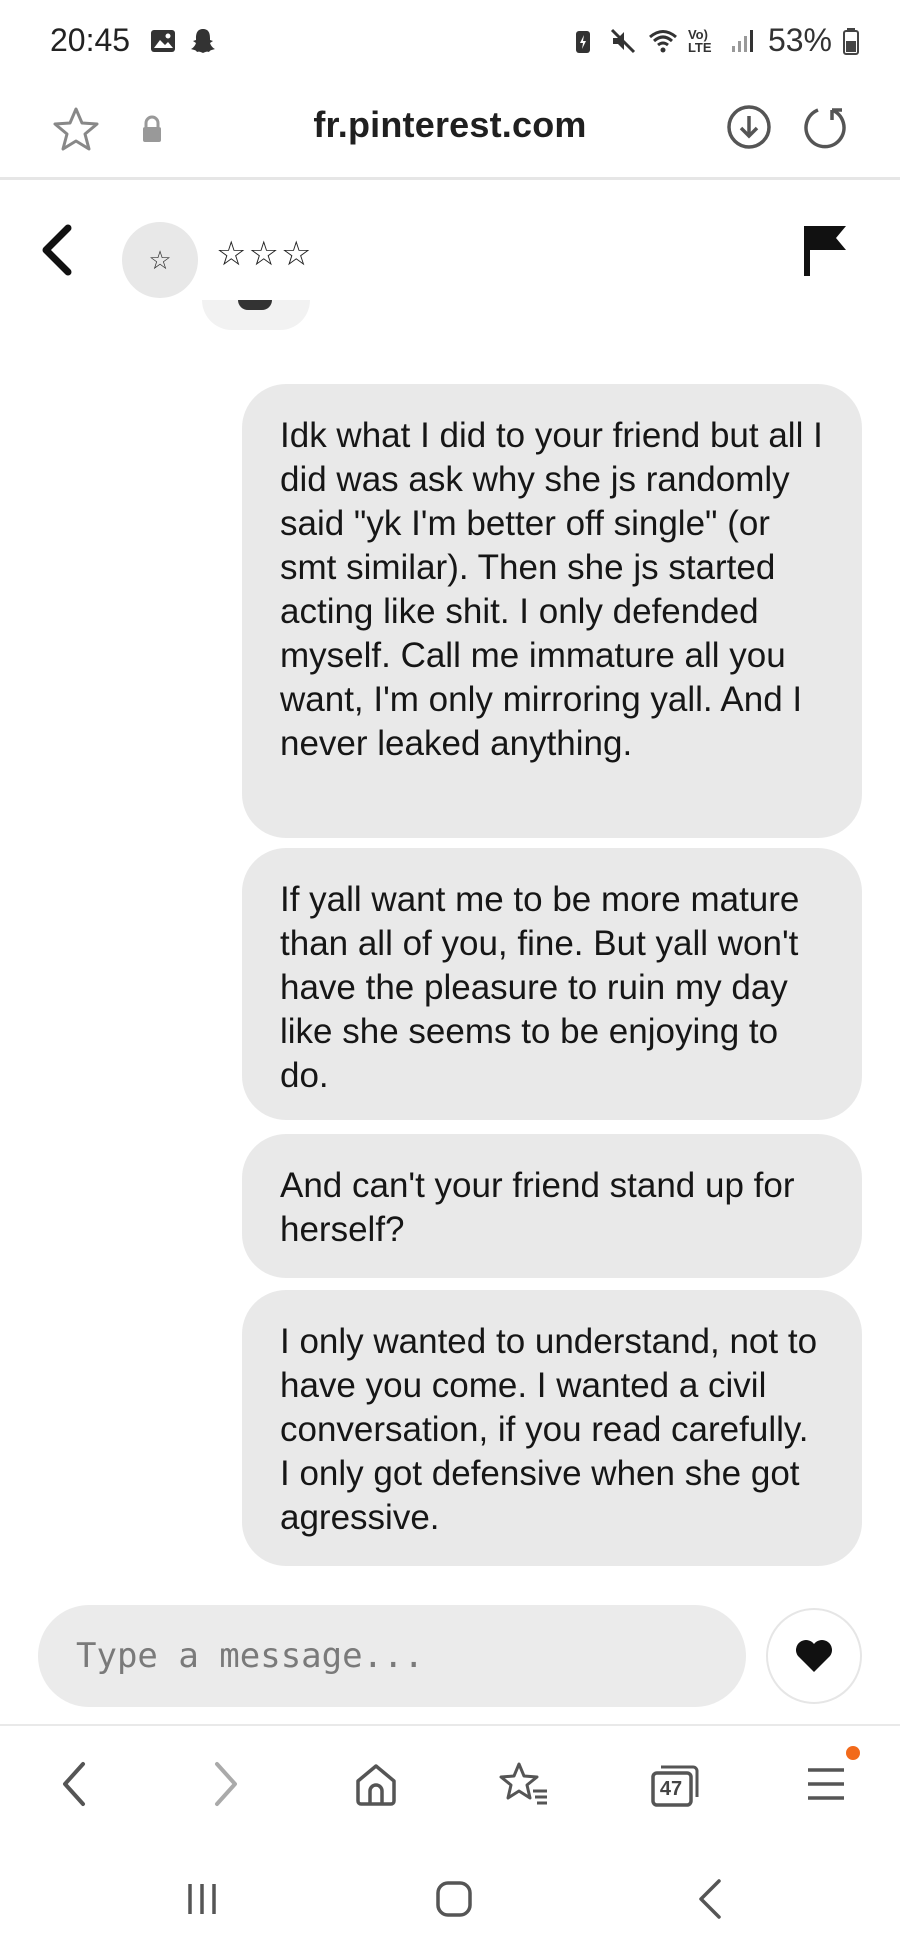 Image resolution: width=900 pixels, height=1950 pixels. I want to click on browser-home-button, so click(376, 1784).